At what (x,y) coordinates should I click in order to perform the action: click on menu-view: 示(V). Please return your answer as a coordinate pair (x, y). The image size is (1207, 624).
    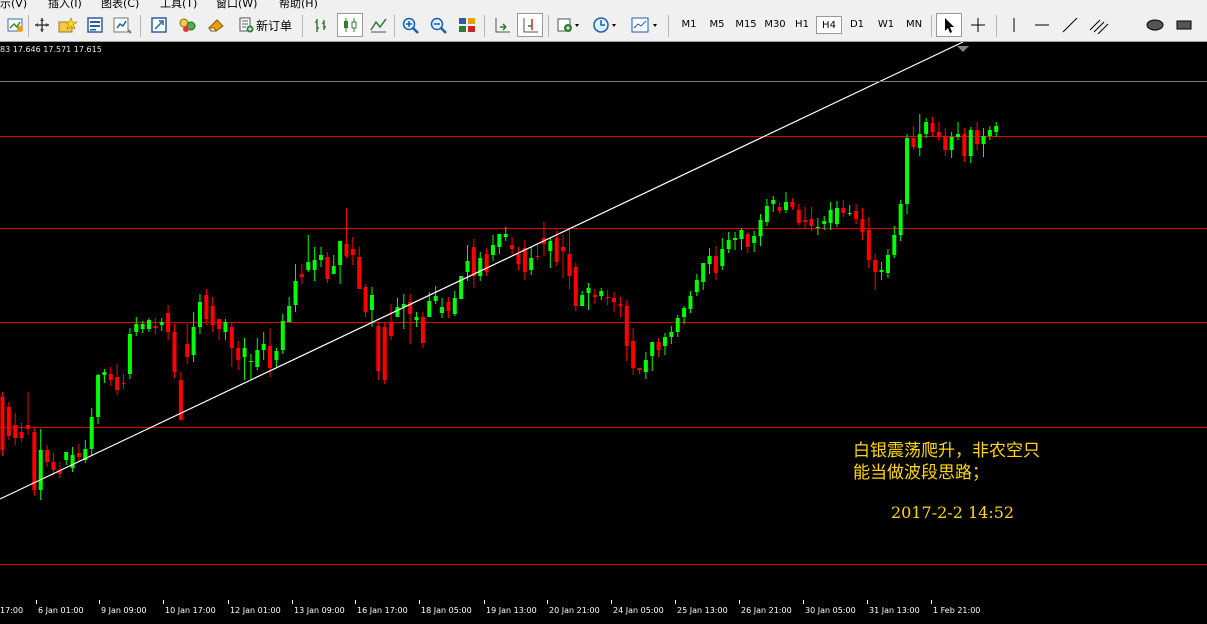
    Looking at the image, I should click on (13, 4).